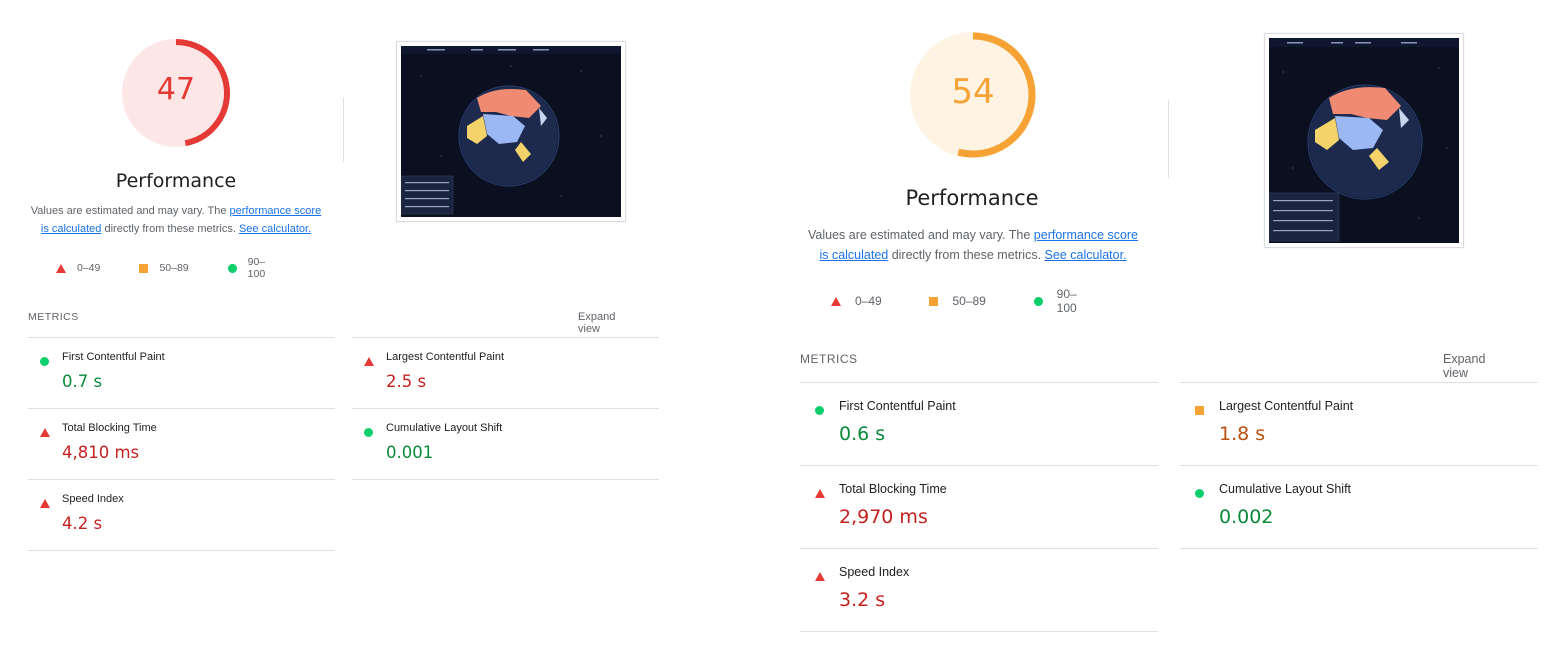  Describe the element at coordinates (979, 423) in the screenshot. I see `metric-first-contentful-paint: First Contentful Paint 0.6 s` at that location.